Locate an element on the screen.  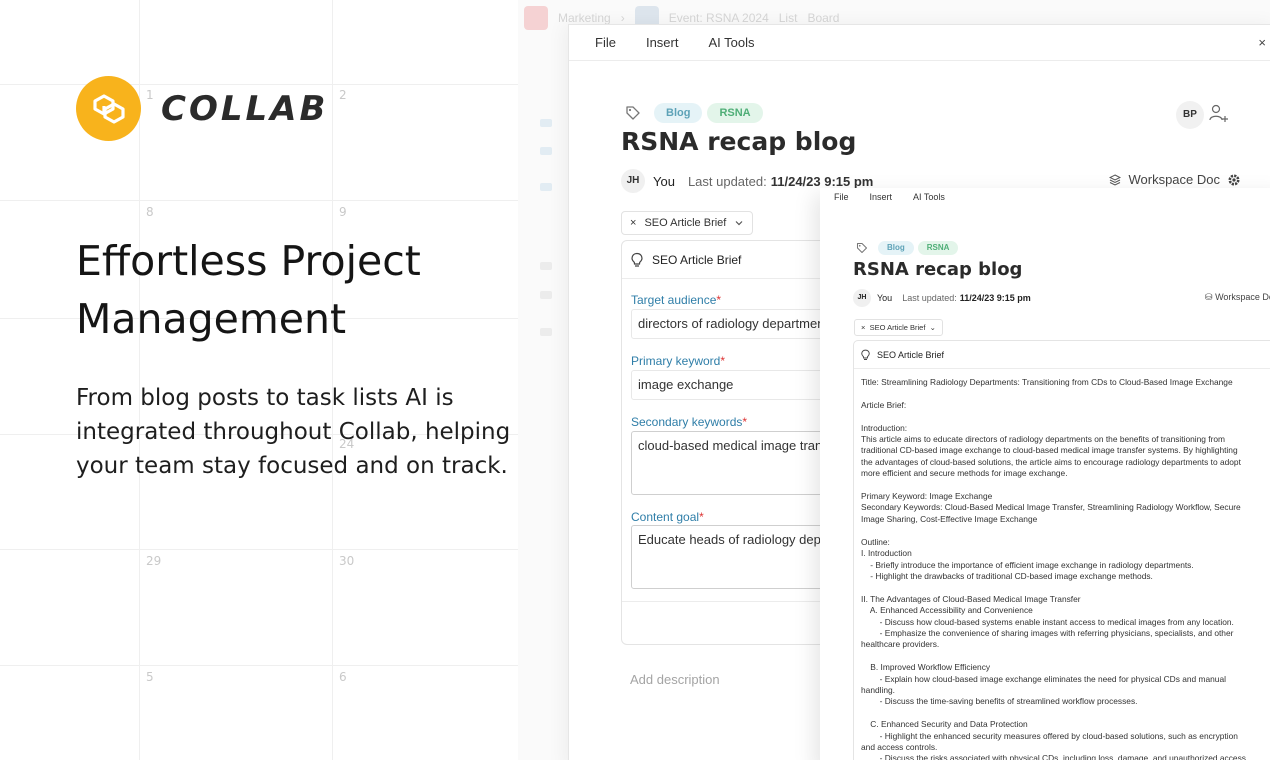
breadcrumb-item: Marketing is located at coordinates (584, 18).